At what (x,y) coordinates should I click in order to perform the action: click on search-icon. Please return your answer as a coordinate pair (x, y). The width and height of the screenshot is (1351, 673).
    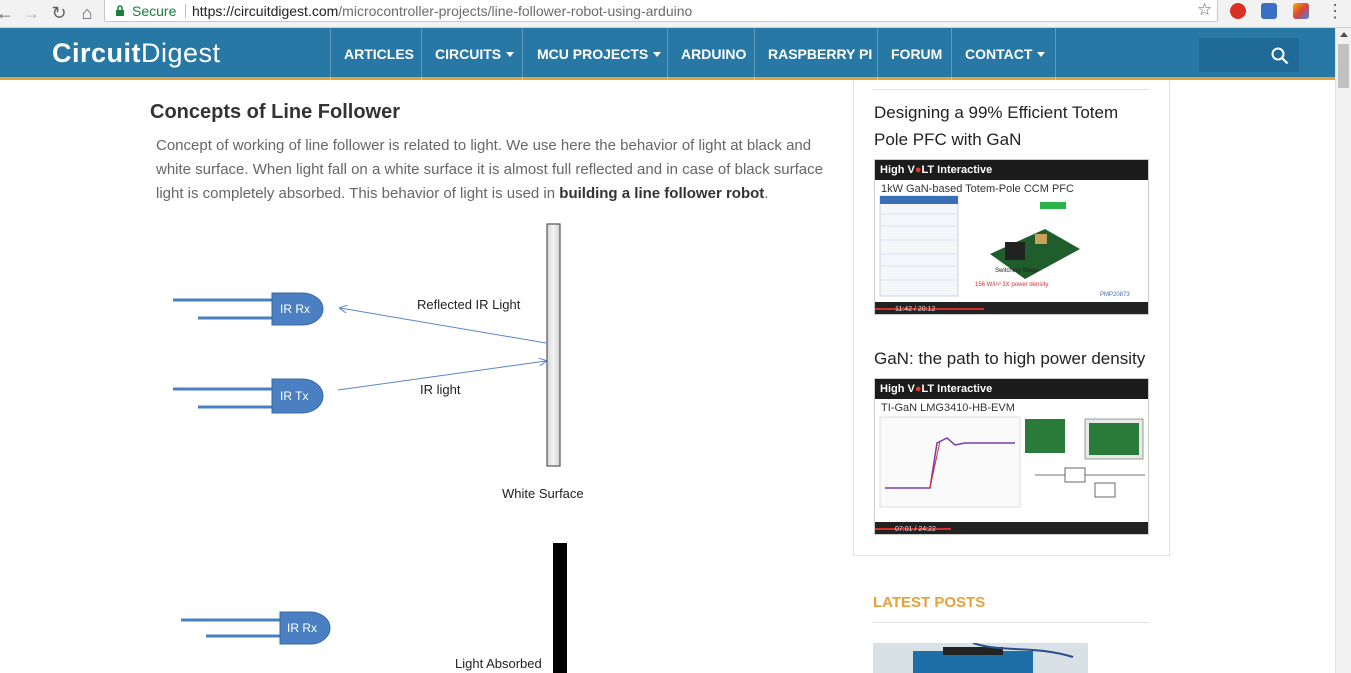
    Looking at the image, I should click on (1280, 56).